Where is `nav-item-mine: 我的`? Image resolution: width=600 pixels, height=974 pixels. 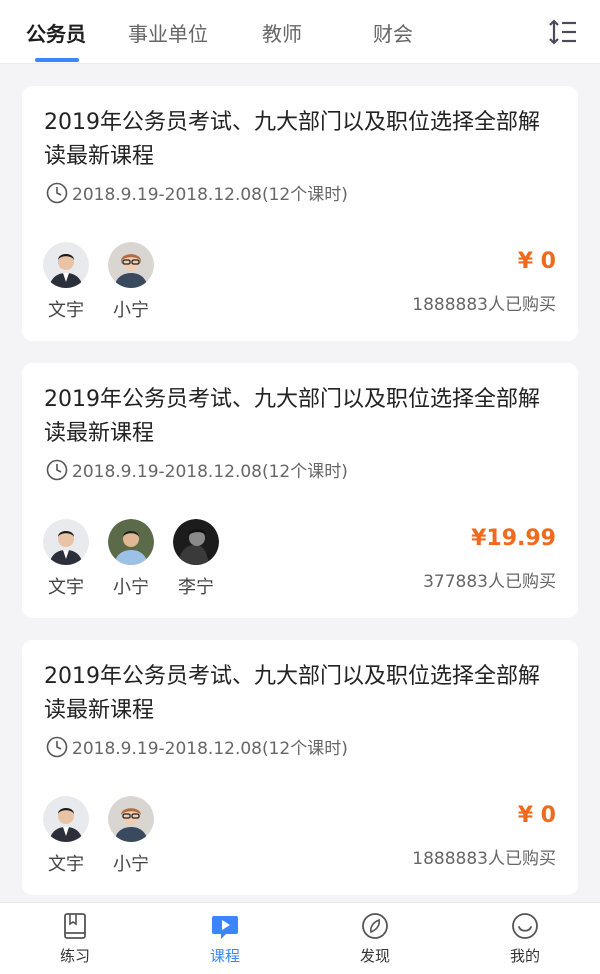 nav-item-mine: 我的 is located at coordinates (525, 938).